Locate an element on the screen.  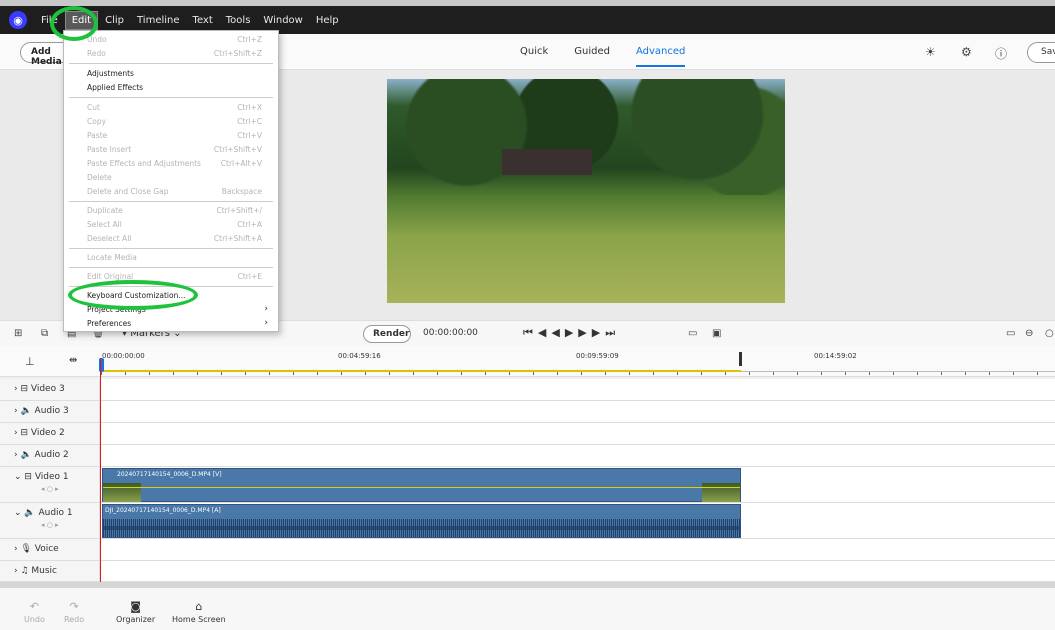
redo-icon: ↷ is located at coordinates (74, 606).